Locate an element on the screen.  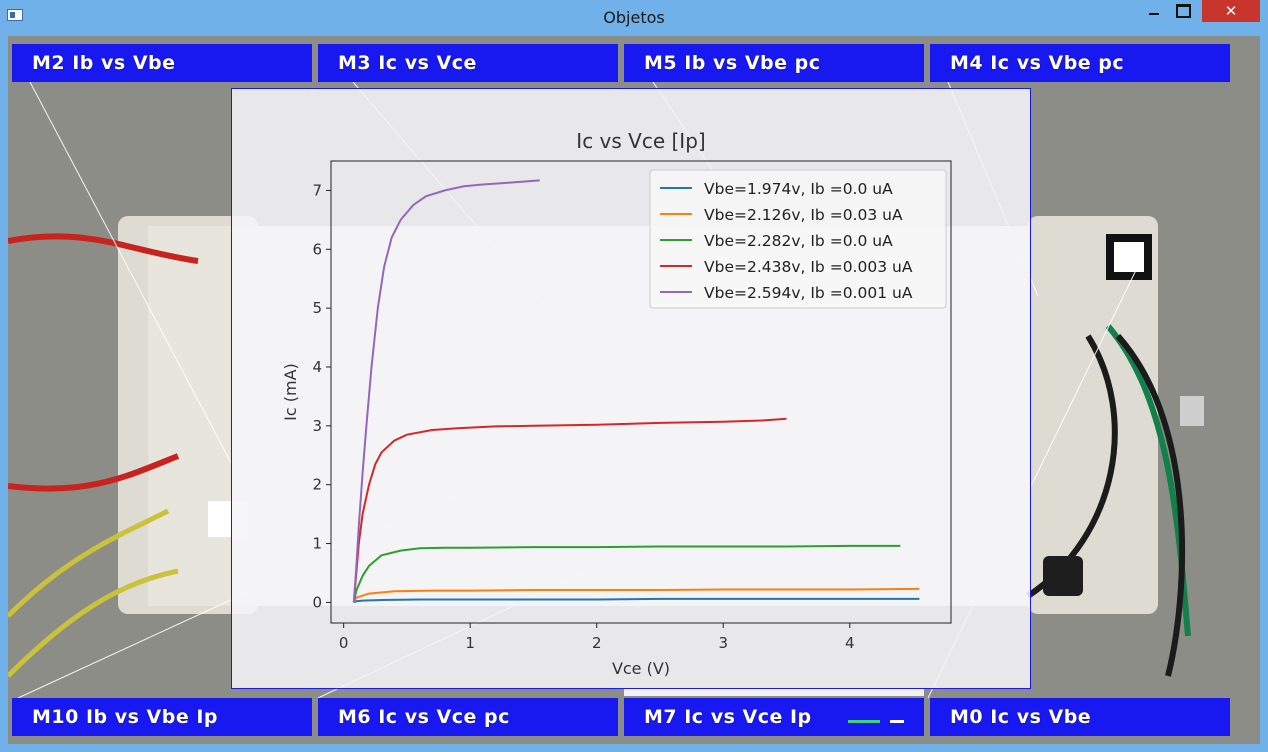
chart-title: Ic vs Vce [Ip] is located at coordinates (640, 141).